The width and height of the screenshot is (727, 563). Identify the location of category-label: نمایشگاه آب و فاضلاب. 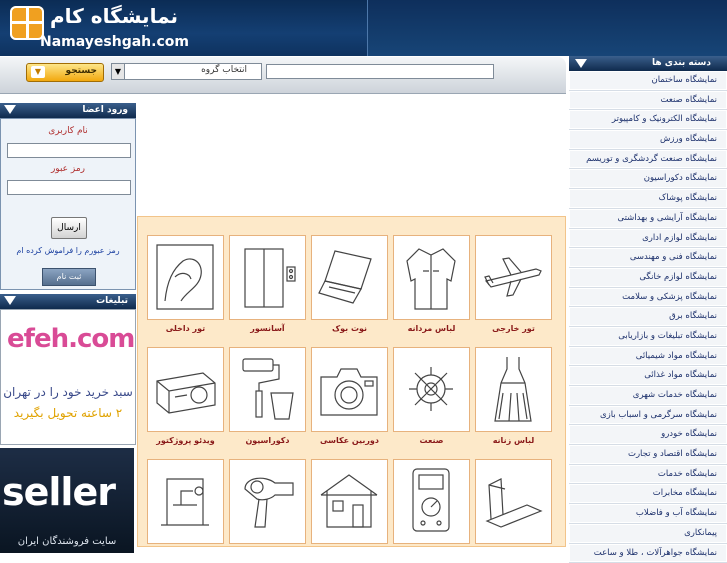
(676, 513).